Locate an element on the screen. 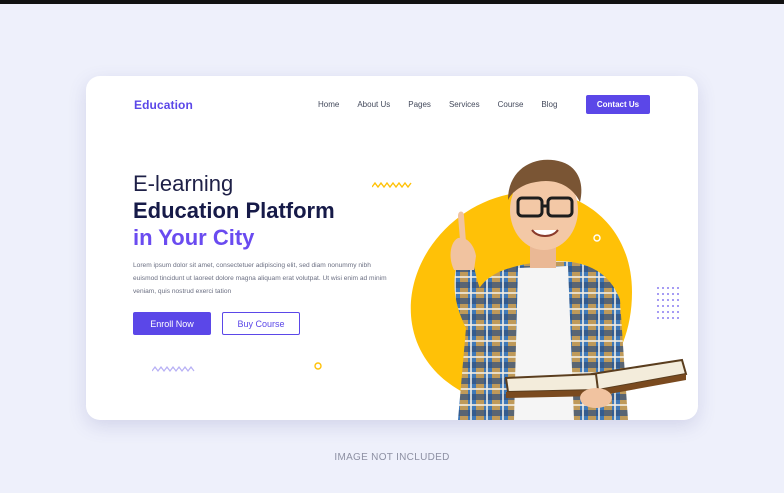  hero-line-1: E-learning is located at coordinates (183, 183).